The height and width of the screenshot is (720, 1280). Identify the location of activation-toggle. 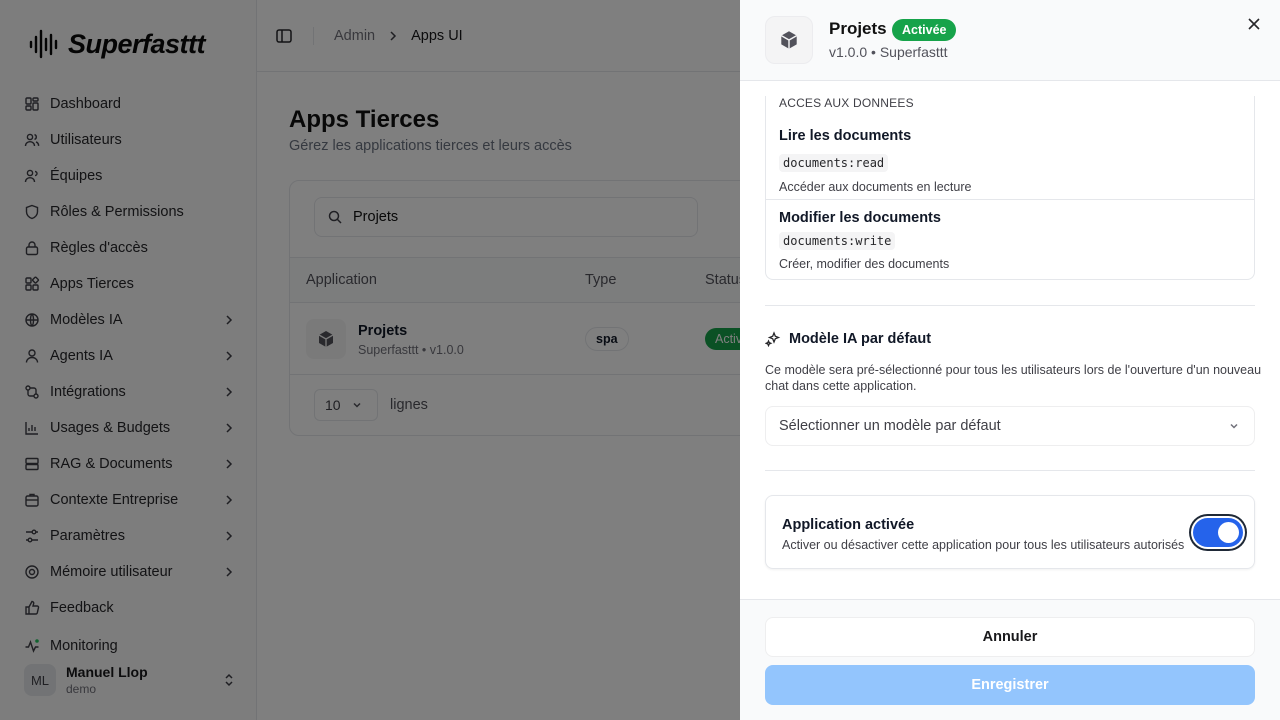
(1218, 532).